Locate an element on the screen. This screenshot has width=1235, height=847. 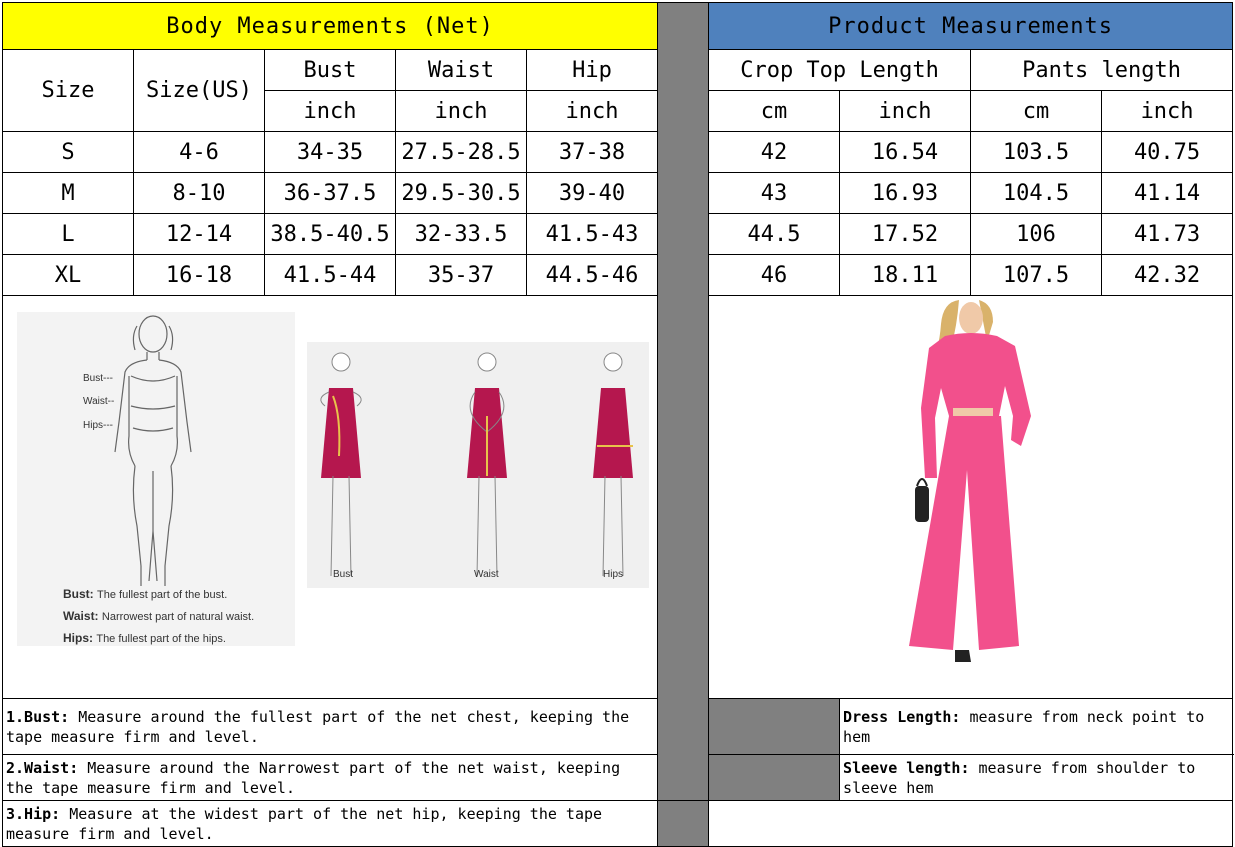
cell-bust: 36-37.5 is located at coordinates (330, 193).